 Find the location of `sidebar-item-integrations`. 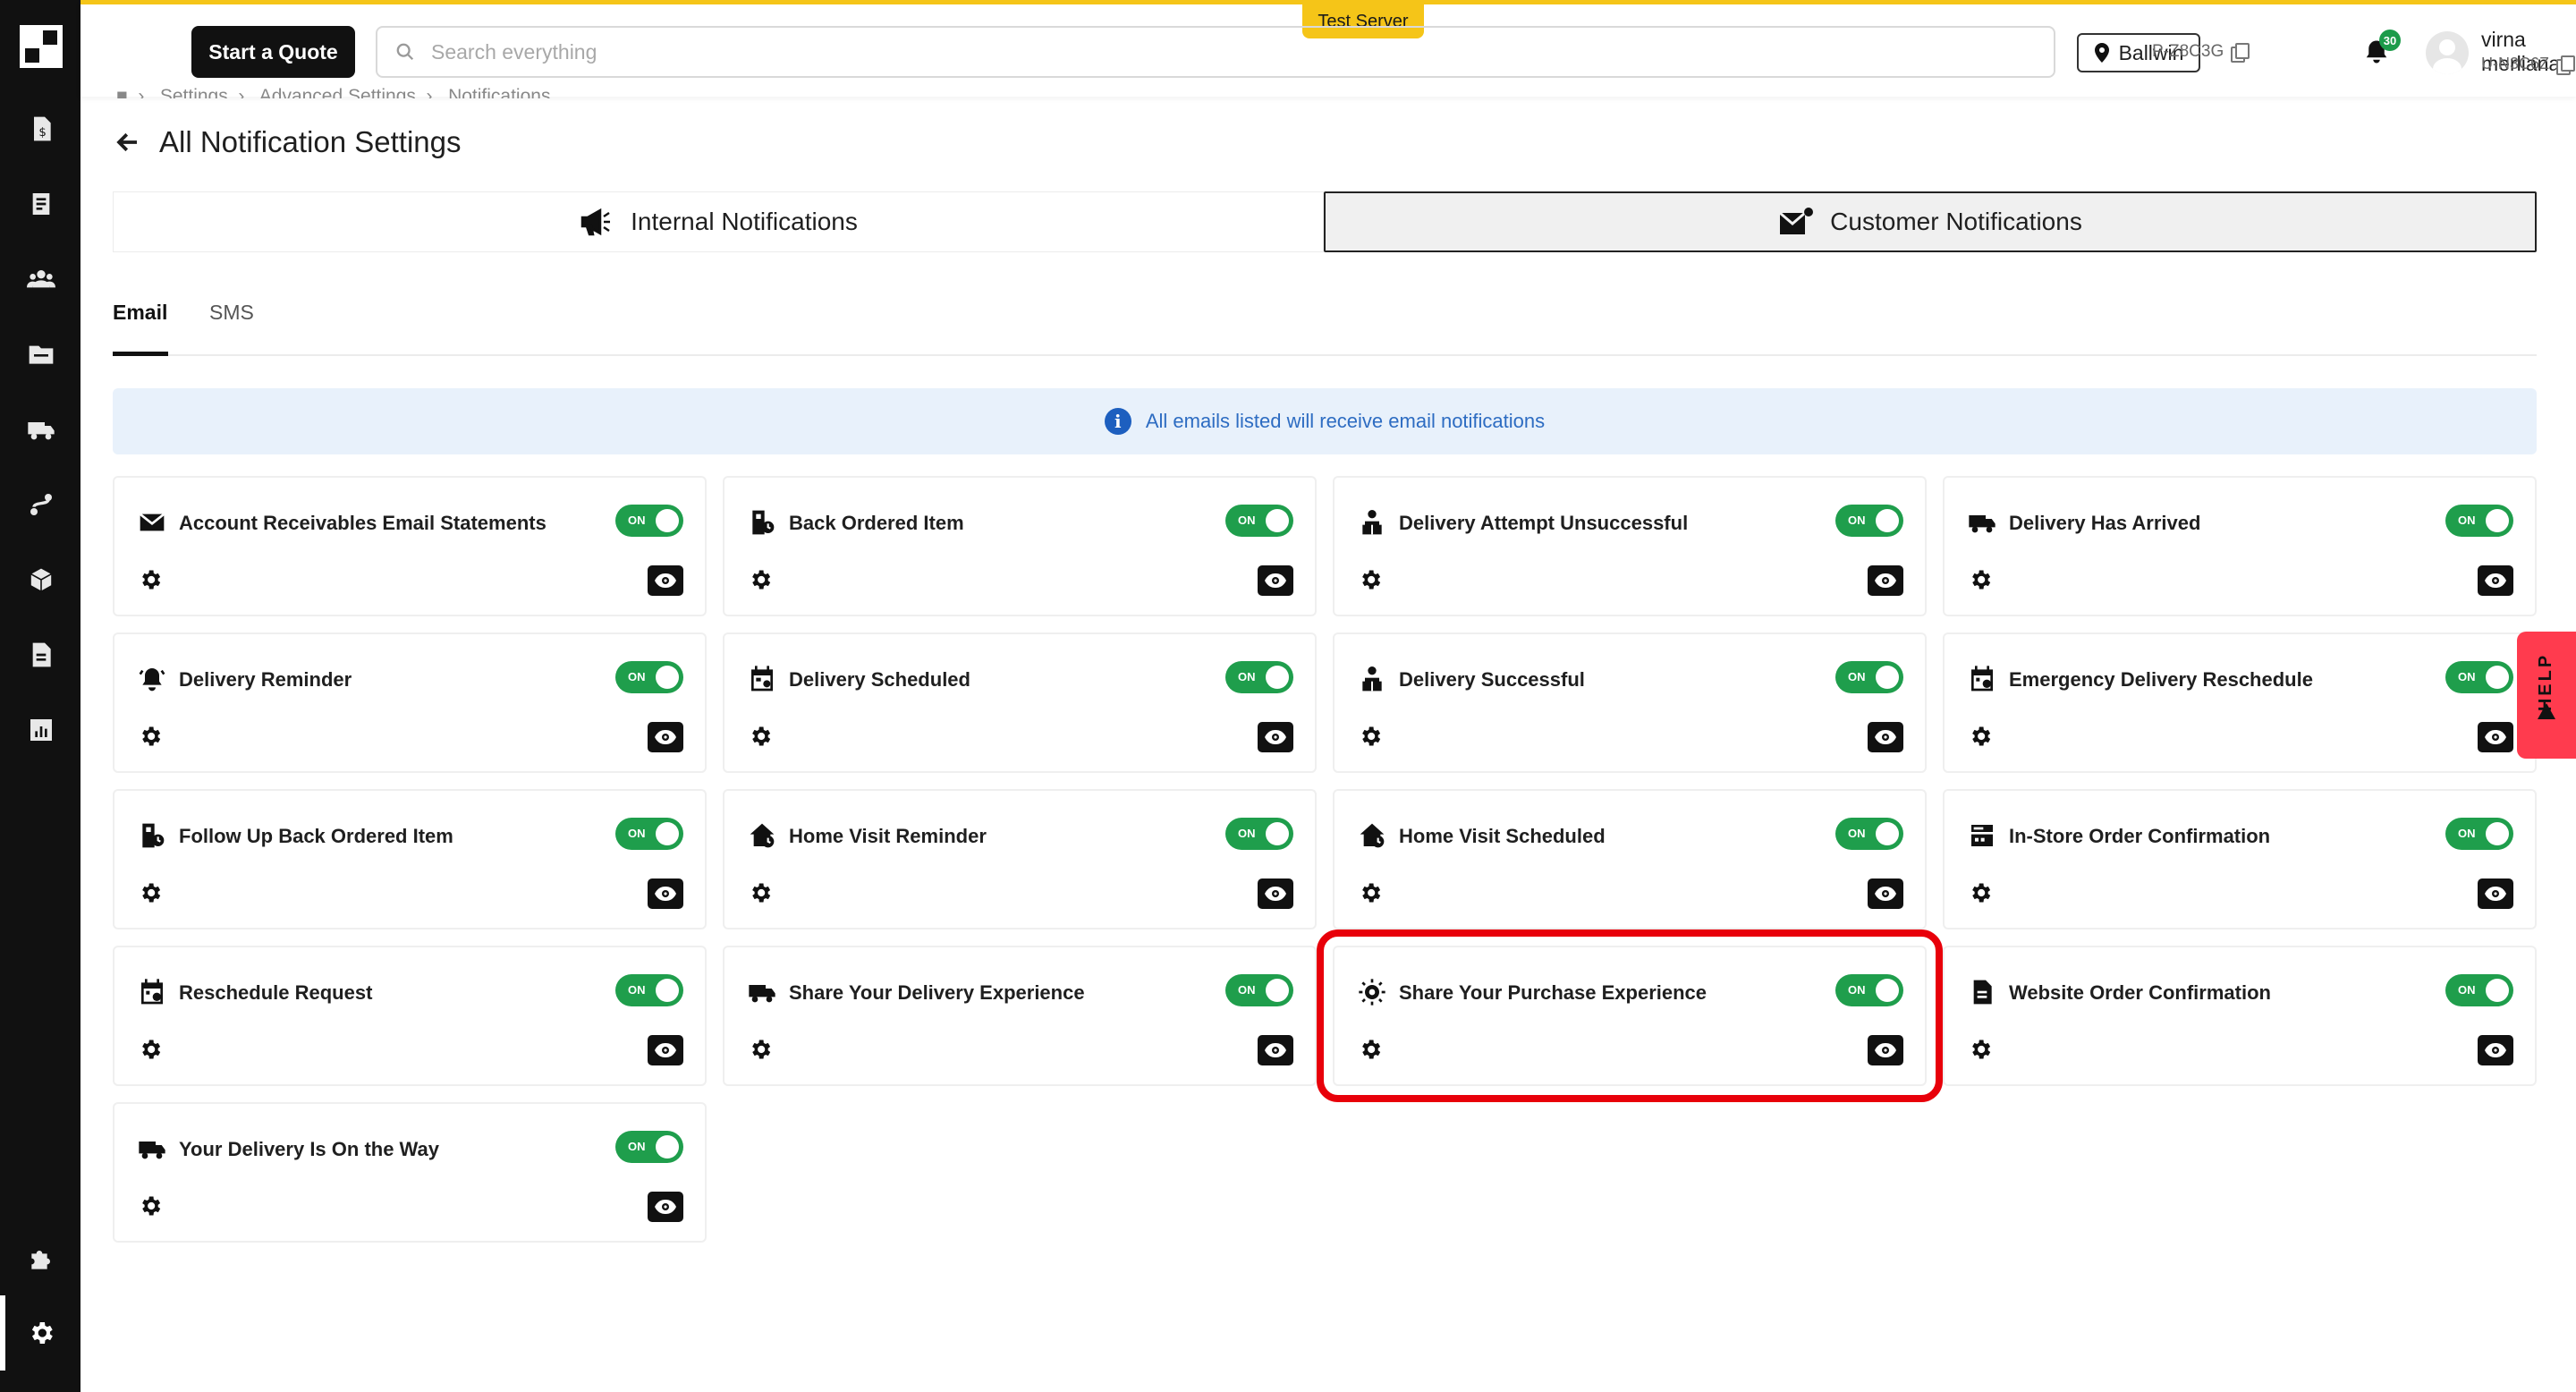

sidebar-item-integrations is located at coordinates (41, 1259).